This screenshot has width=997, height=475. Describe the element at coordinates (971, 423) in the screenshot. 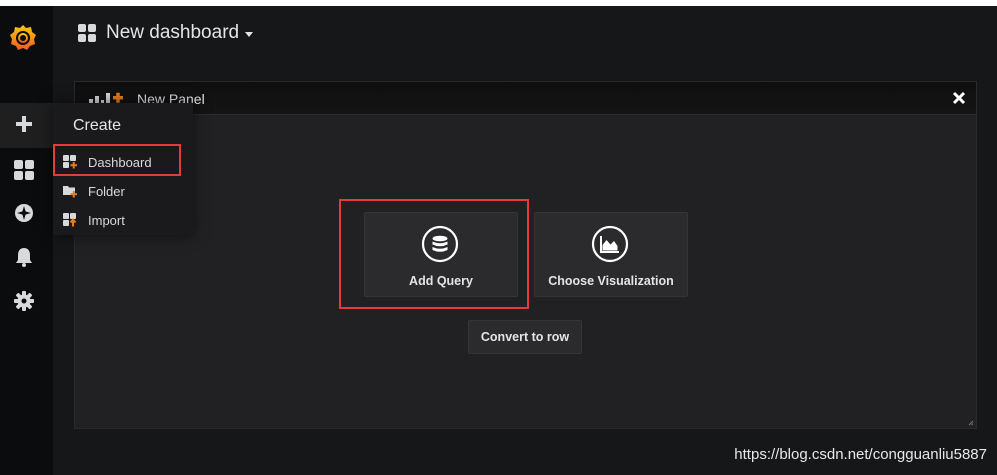

I see `resize-handle-icon` at that location.